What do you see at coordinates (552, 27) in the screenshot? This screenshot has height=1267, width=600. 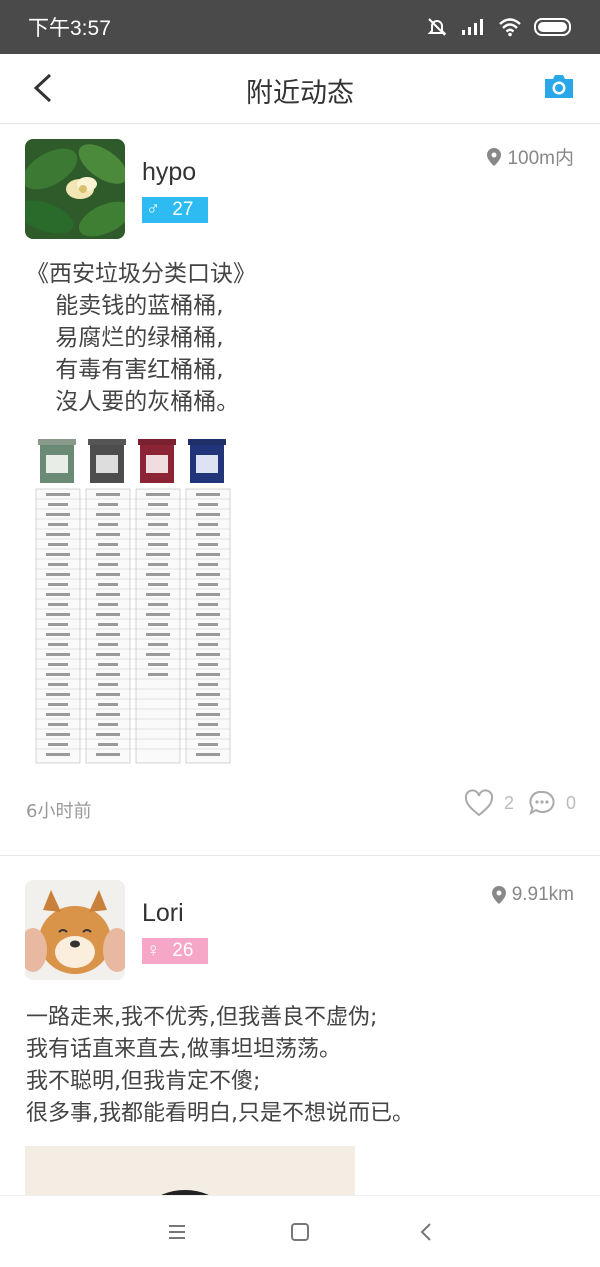 I see `battery-icon` at bounding box center [552, 27].